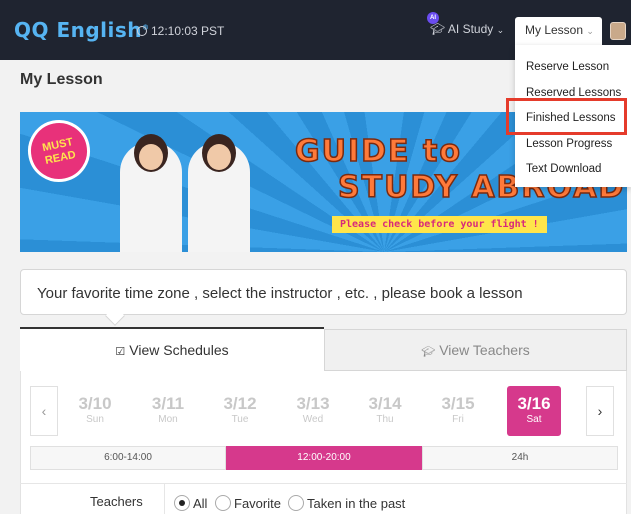 The image size is (631, 514). What do you see at coordinates (458, 411) in the screenshot?
I see `day-button: 3/15 Fri` at bounding box center [458, 411].